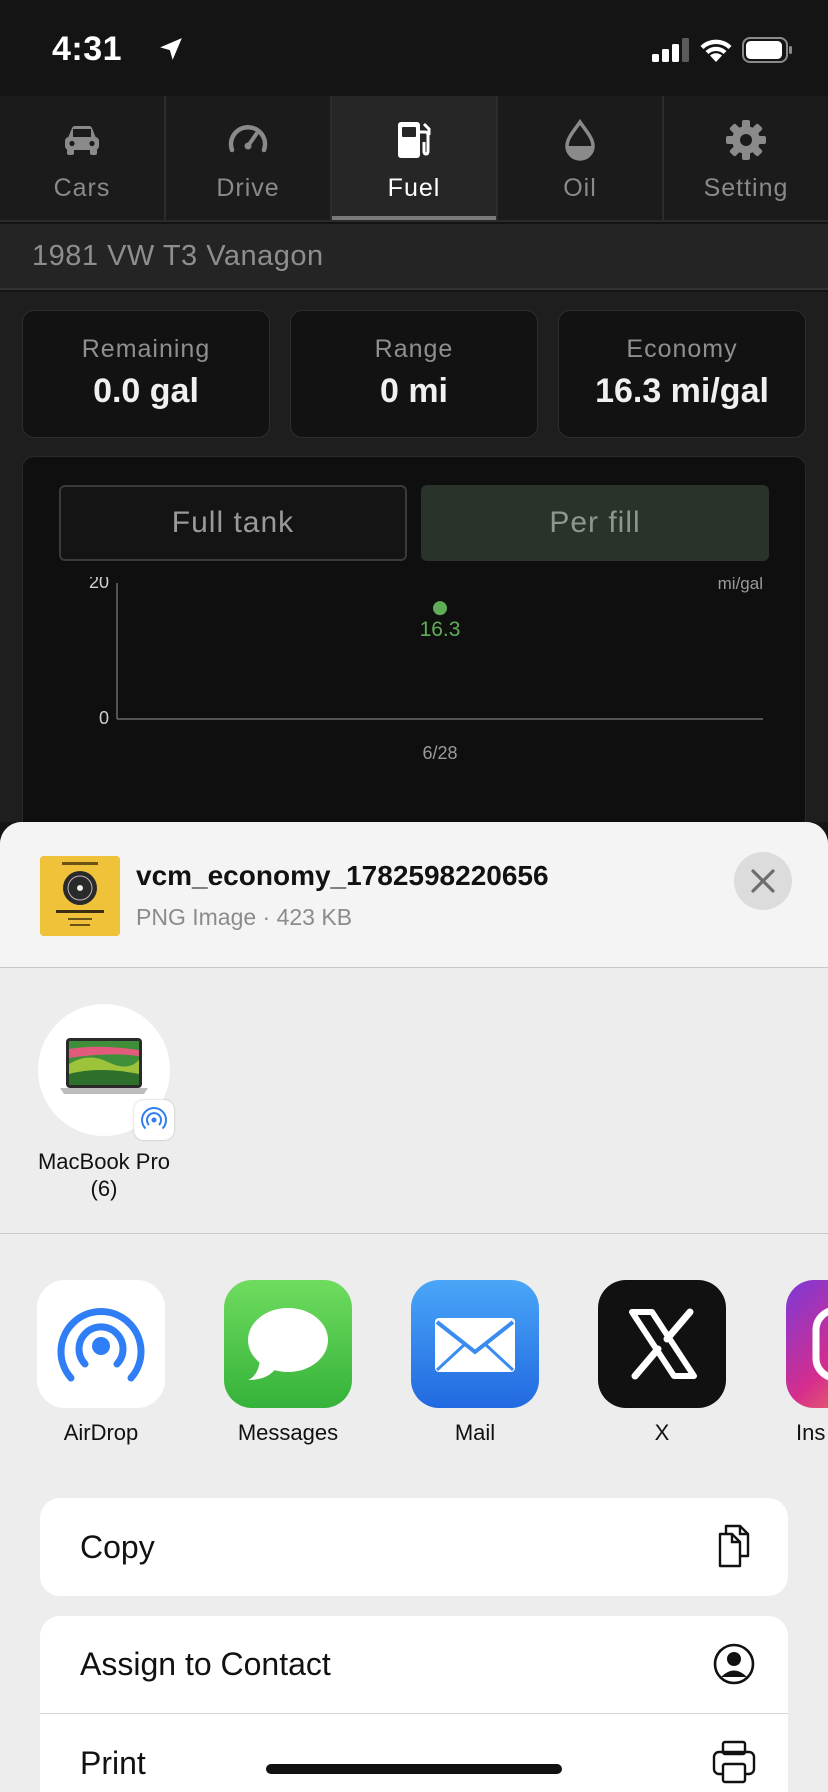  What do you see at coordinates (662, 1432) in the screenshot?
I see `app-label: X` at bounding box center [662, 1432].